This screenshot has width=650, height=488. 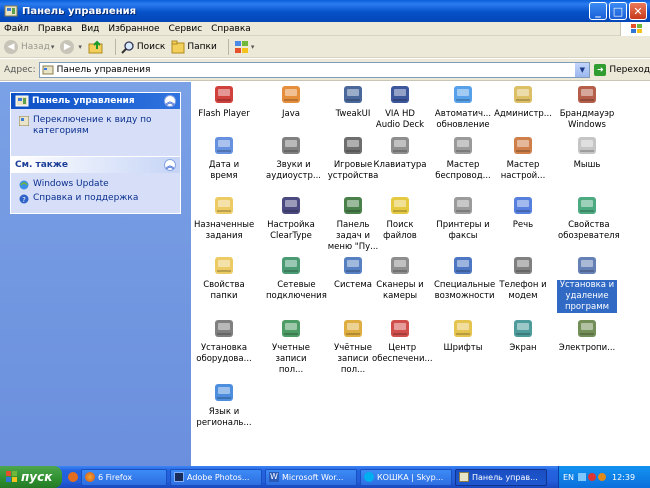 I want to click on forward-button: ▶ ▾, so click(x=71, y=46).